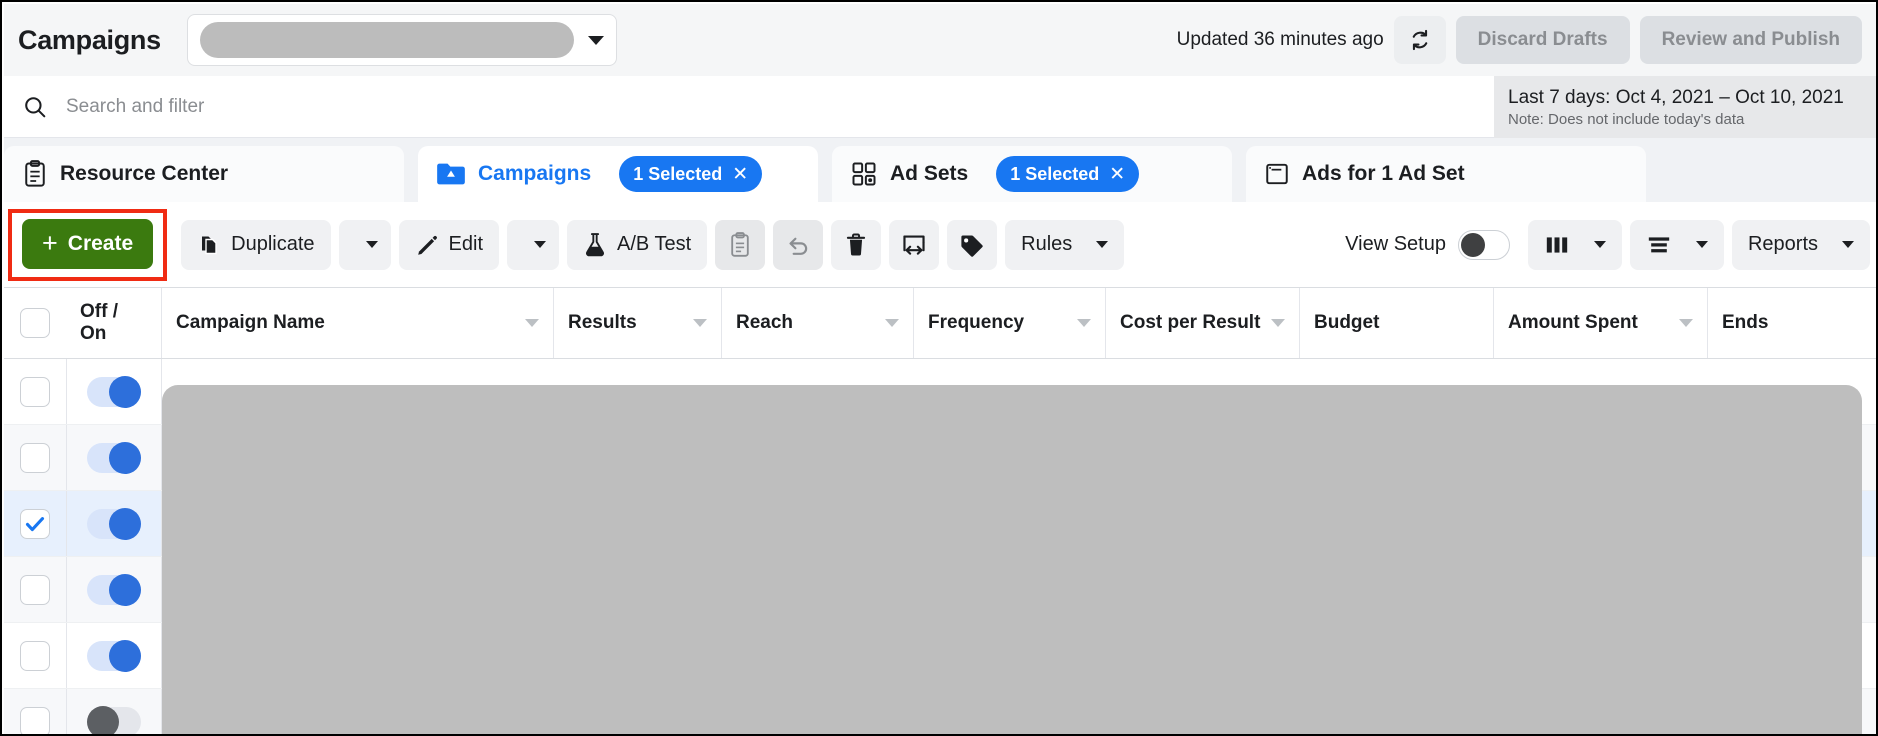 This screenshot has height=736, width=1878. What do you see at coordinates (1190, 322) in the screenshot?
I see `column-label: Cost per Result` at bounding box center [1190, 322].